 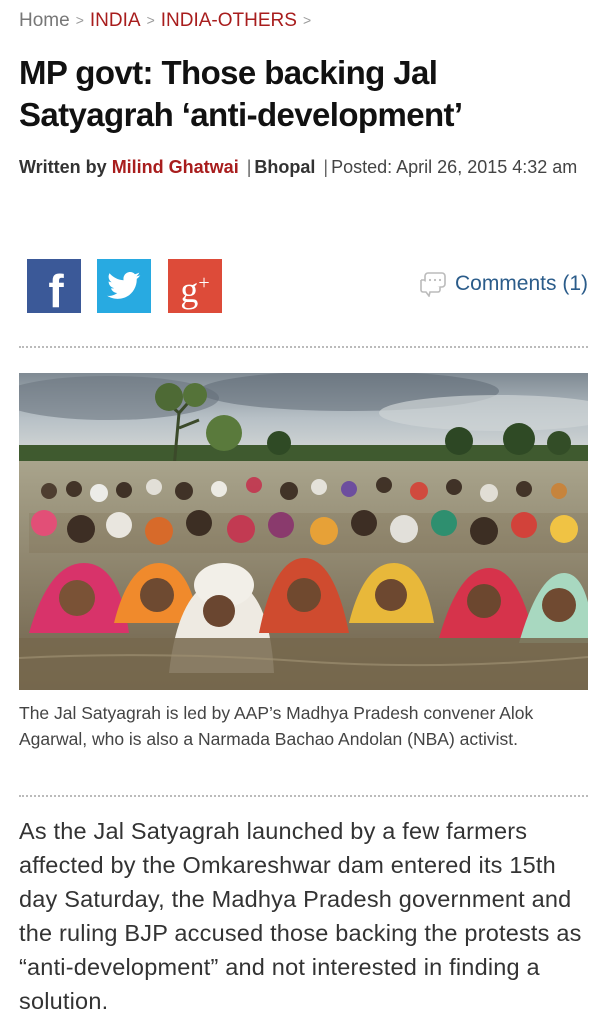 What do you see at coordinates (454, 167) in the screenshot?
I see `byline-posted-date: Posted: April 26, 2015 4:32 am` at bounding box center [454, 167].